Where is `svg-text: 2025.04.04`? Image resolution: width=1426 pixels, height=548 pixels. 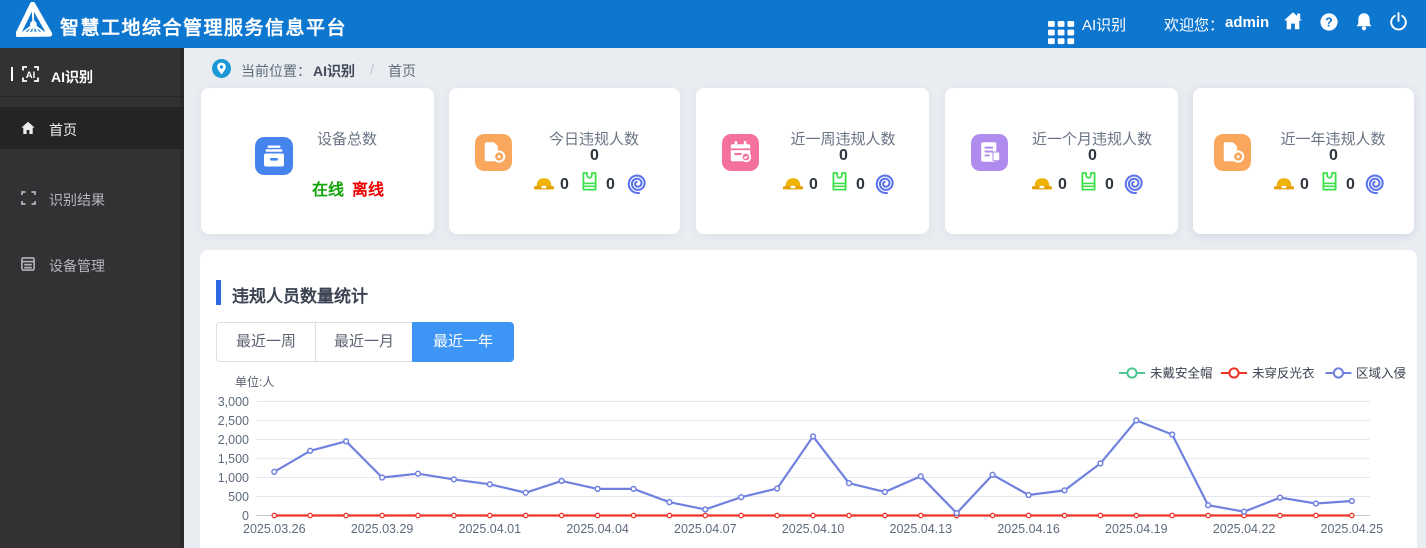
svg-text: 2025.04.04 is located at coordinates (597, 529).